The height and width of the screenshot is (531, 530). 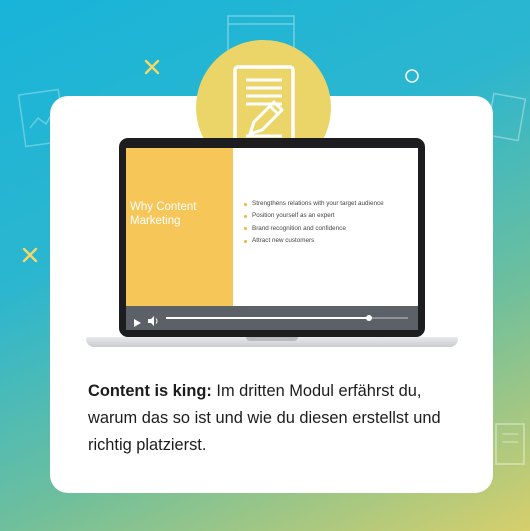 I want to click on slide-title: Why Content Marketing, so click(x=163, y=214).